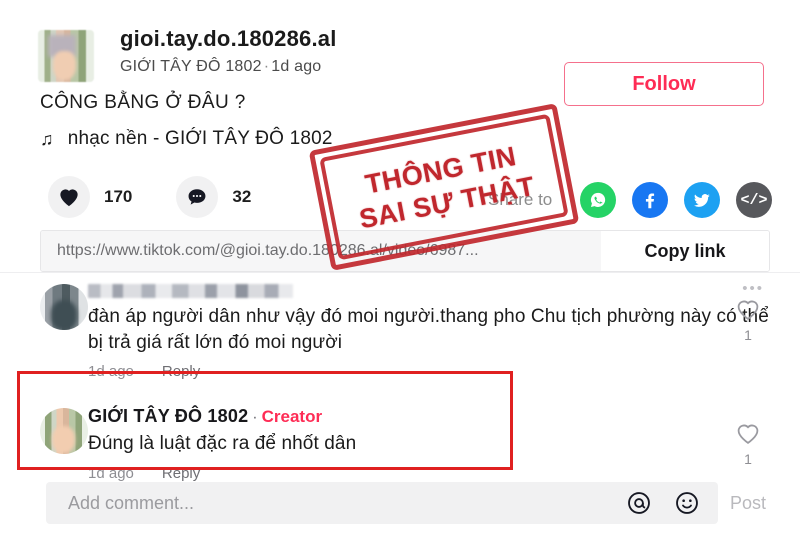 The width and height of the screenshot is (800, 533). What do you see at coordinates (118, 196) in the screenshot?
I see `like-count: 170` at bounding box center [118, 196].